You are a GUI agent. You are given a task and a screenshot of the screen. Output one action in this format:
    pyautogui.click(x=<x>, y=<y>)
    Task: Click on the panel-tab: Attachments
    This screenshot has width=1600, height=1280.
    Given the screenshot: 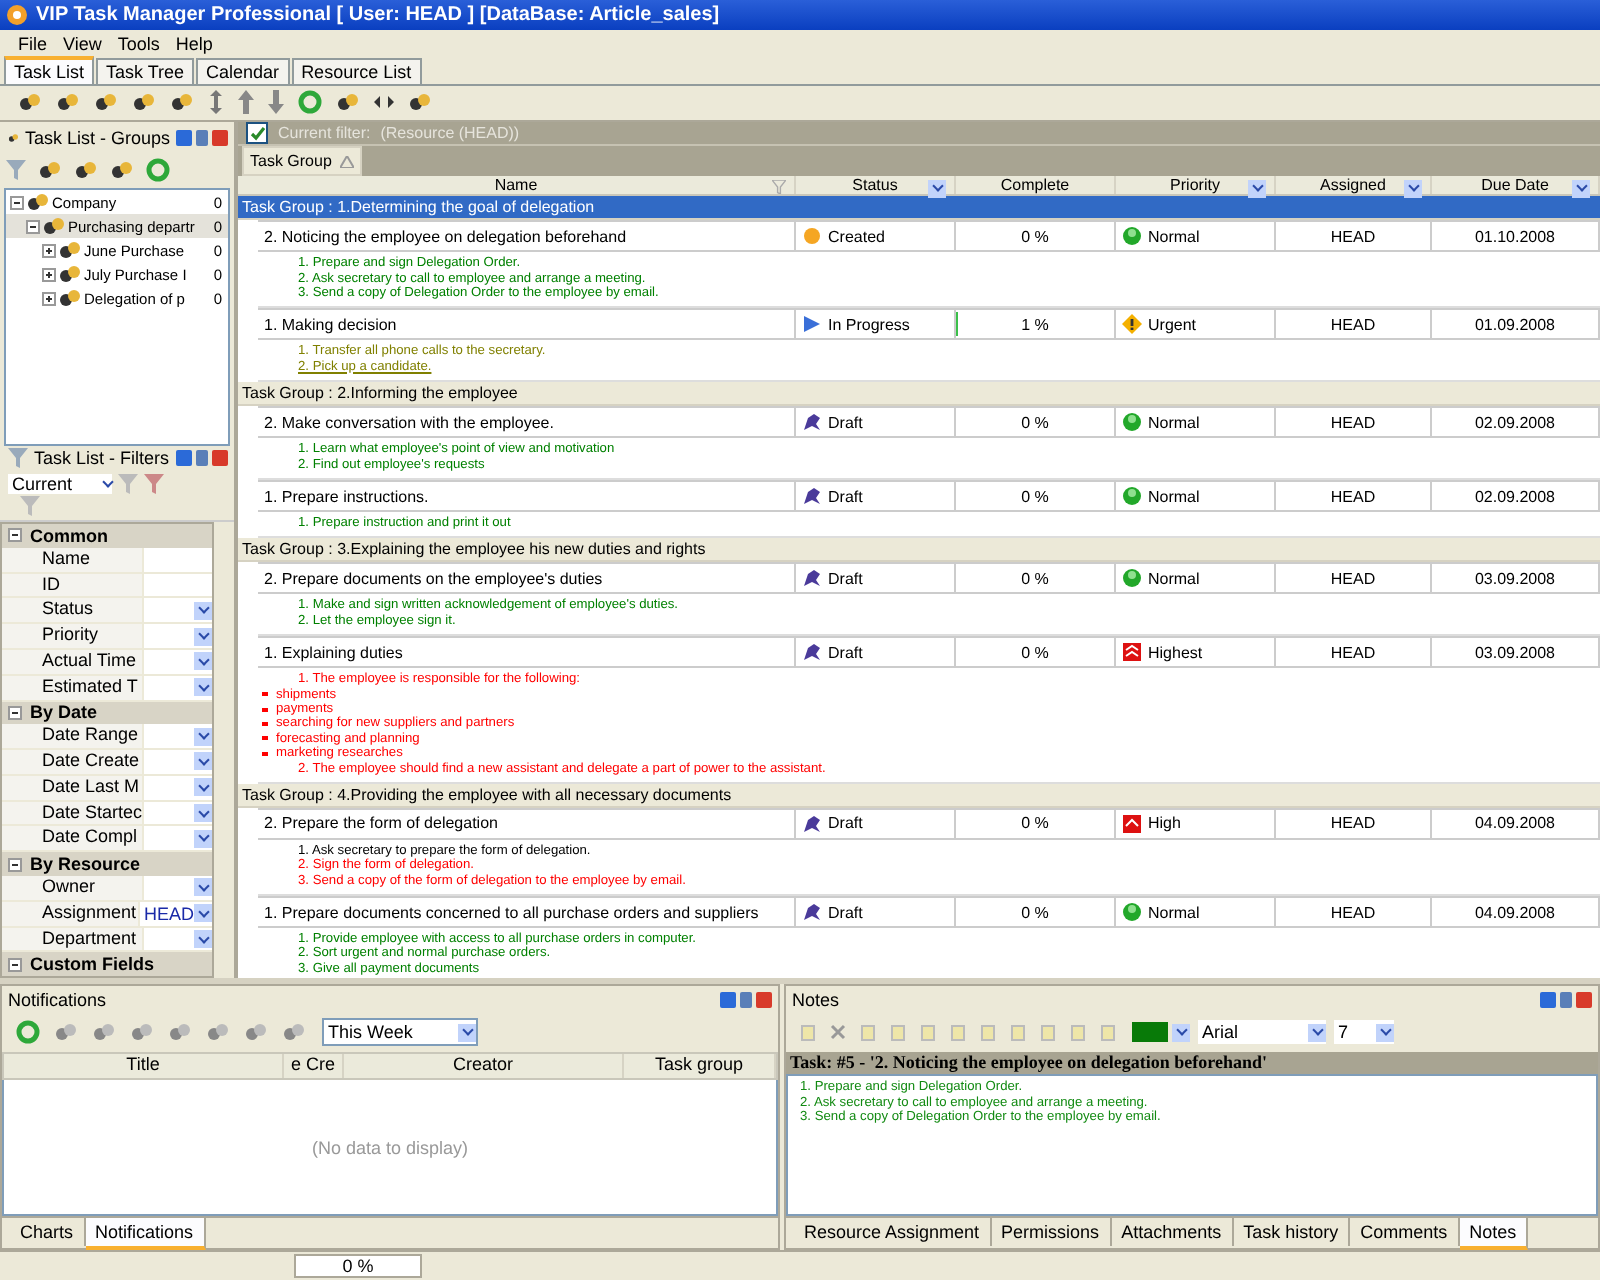 What is the action you would take?
    pyautogui.click(x=1172, y=1232)
    